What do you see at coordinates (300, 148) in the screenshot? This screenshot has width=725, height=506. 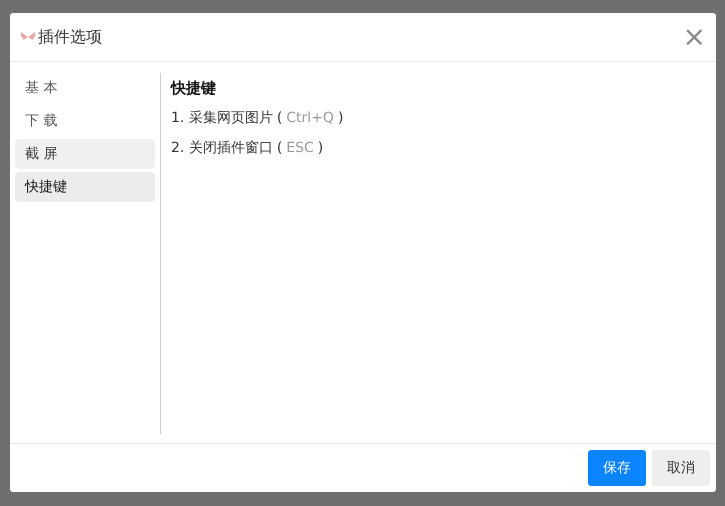 I see `shortcut-key: ESC` at bounding box center [300, 148].